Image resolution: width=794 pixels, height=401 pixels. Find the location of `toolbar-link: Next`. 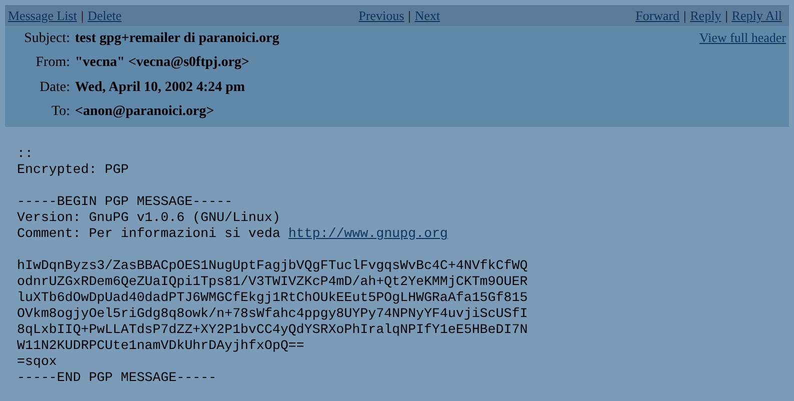

toolbar-link: Next is located at coordinates (427, 16).